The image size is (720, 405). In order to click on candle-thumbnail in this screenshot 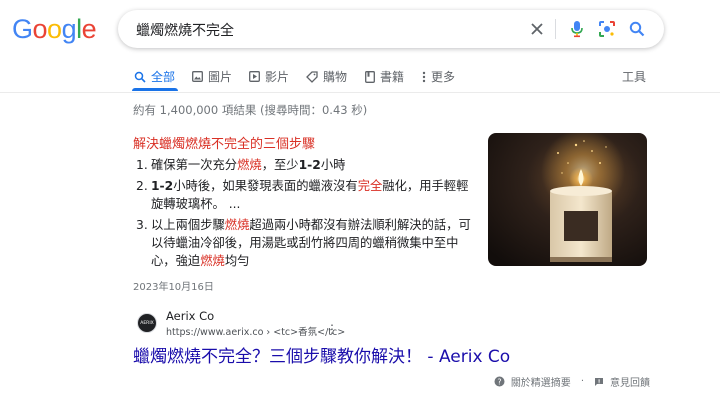, I will do `click(567, 199)`.